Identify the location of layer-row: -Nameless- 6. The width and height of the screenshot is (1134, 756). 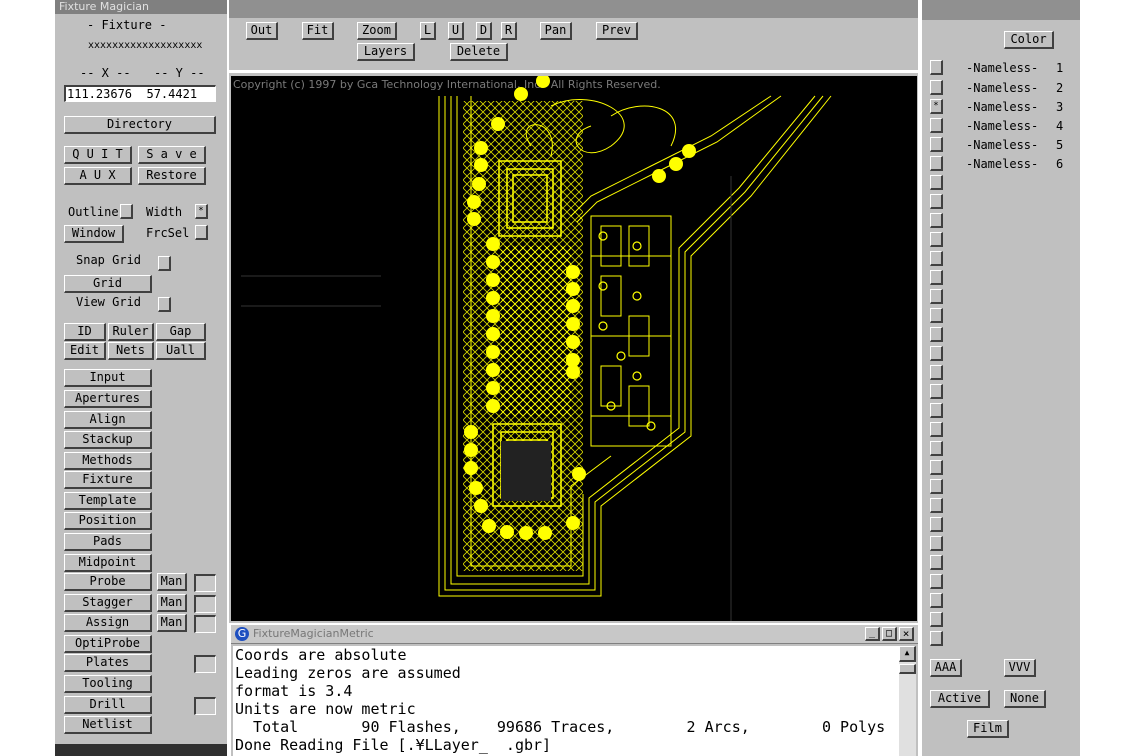
(1000, 165).